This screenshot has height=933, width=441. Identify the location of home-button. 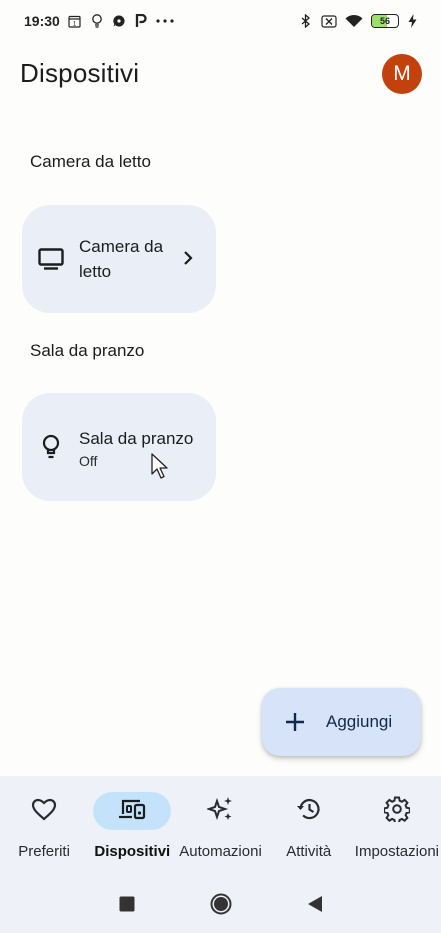
(221, 904).